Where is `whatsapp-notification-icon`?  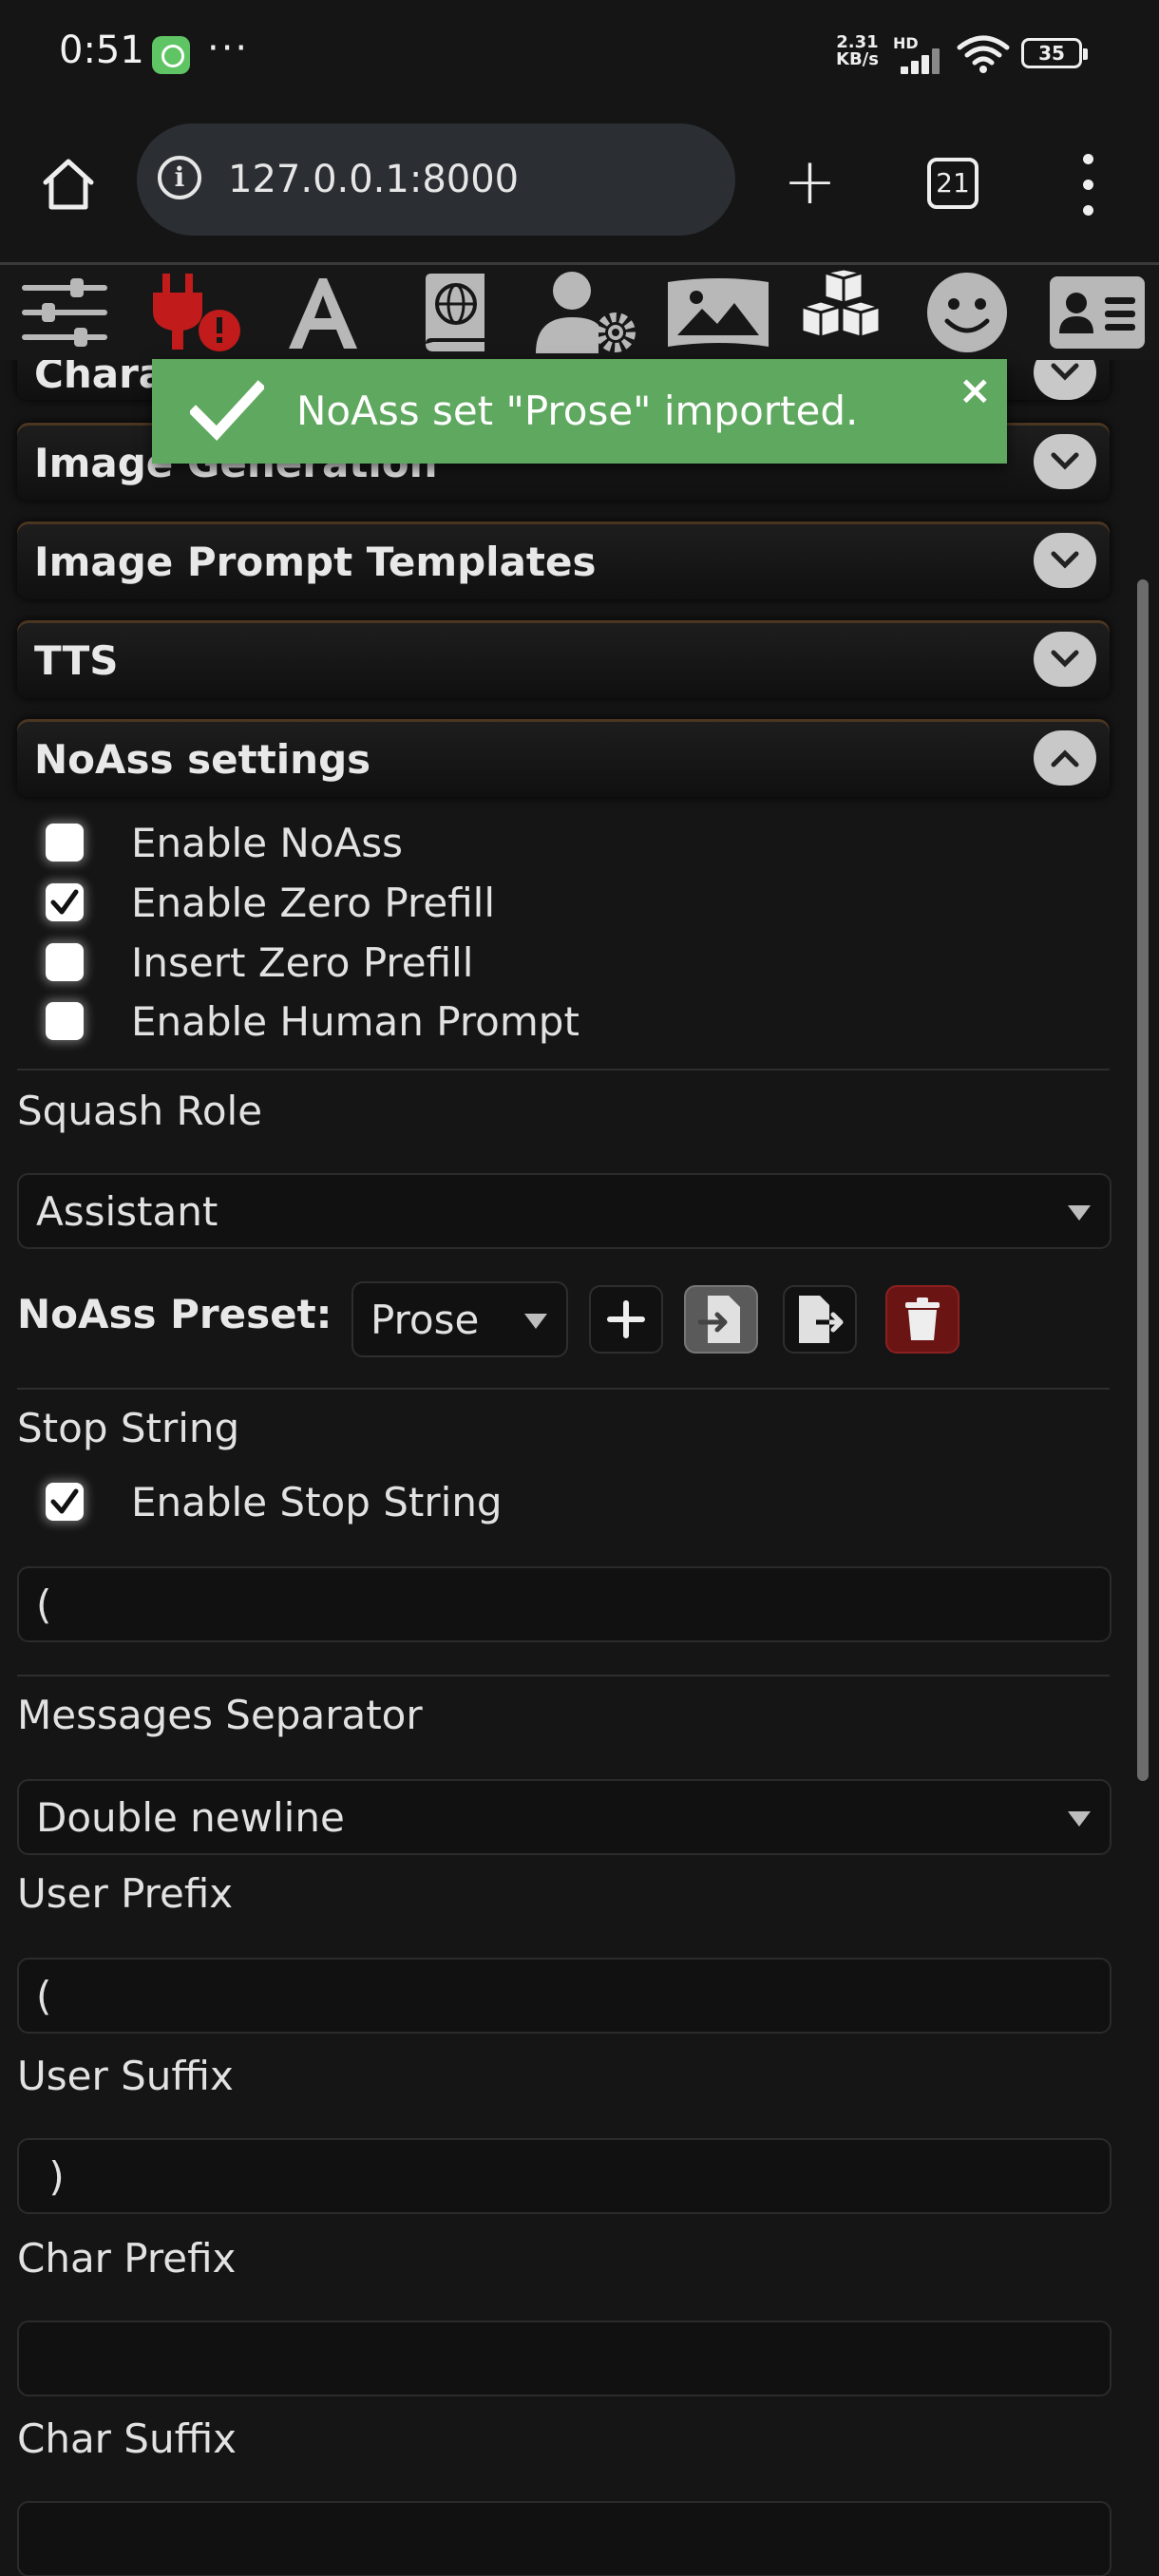 whatsapp-notification-icon is located at coordinates (171, 55).